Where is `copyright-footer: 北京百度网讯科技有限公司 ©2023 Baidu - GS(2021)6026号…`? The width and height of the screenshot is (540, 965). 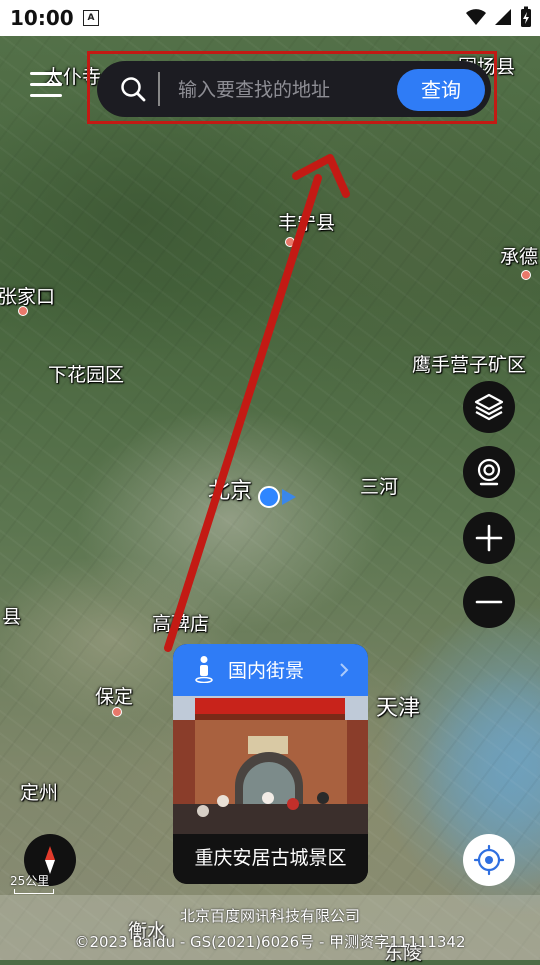 copyright-footer: 北京百度网讯科技有限公司 ©2023 Baidu - GS(2021)6026号… is located at coordinates (270, 927).